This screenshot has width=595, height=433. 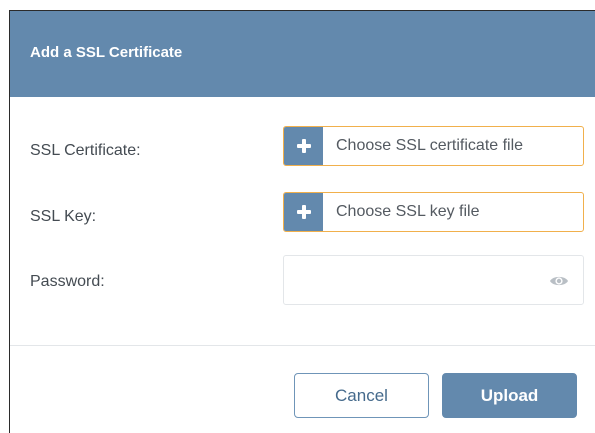 I want to click on password-label: Password:, so click(x=67, y=281).